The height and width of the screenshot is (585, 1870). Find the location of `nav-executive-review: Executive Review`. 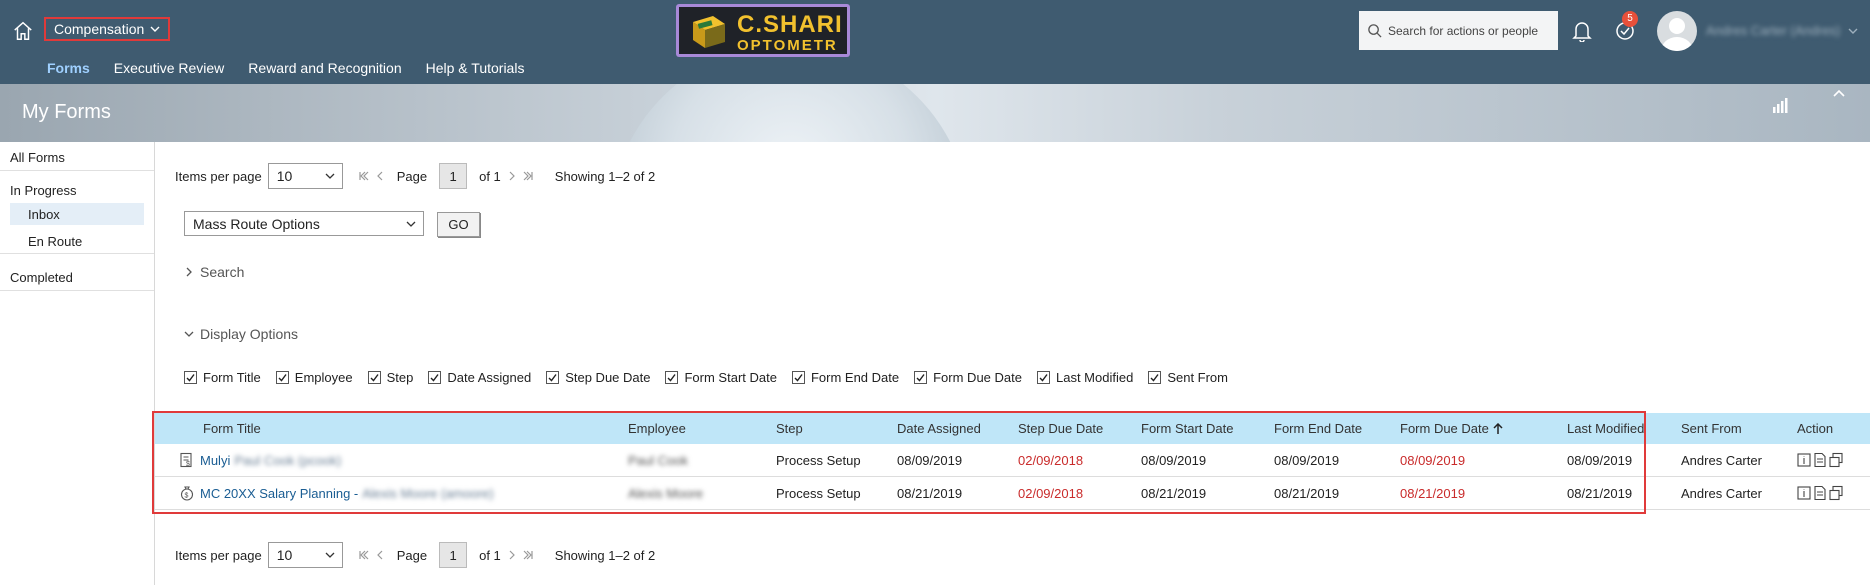

nav-executive-review: Executive Review is located at coordinates (169, 68).